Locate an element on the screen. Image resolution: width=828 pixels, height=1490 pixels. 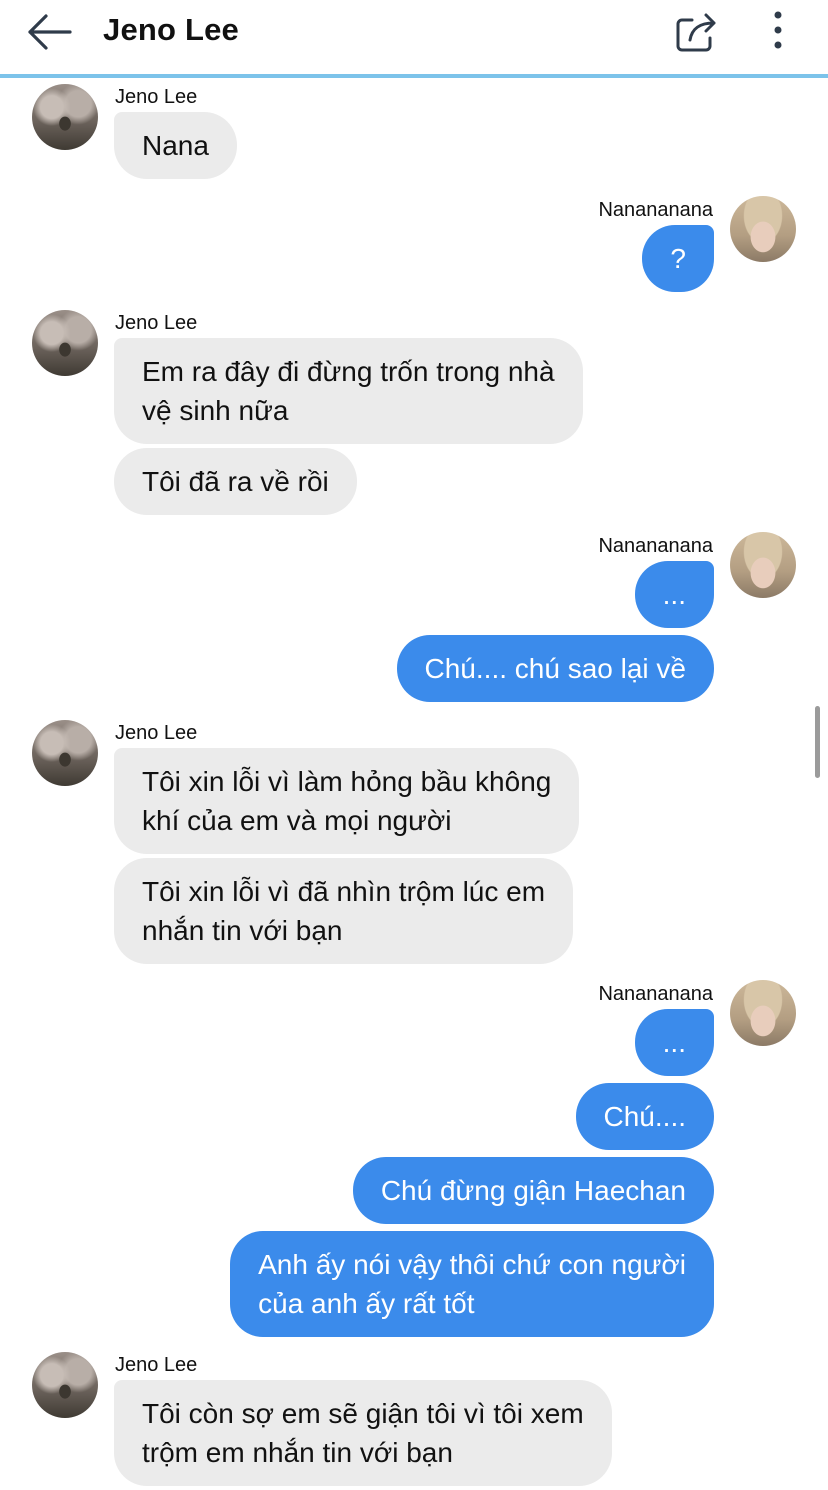
scrollbar is located at coordinates (817, 742).